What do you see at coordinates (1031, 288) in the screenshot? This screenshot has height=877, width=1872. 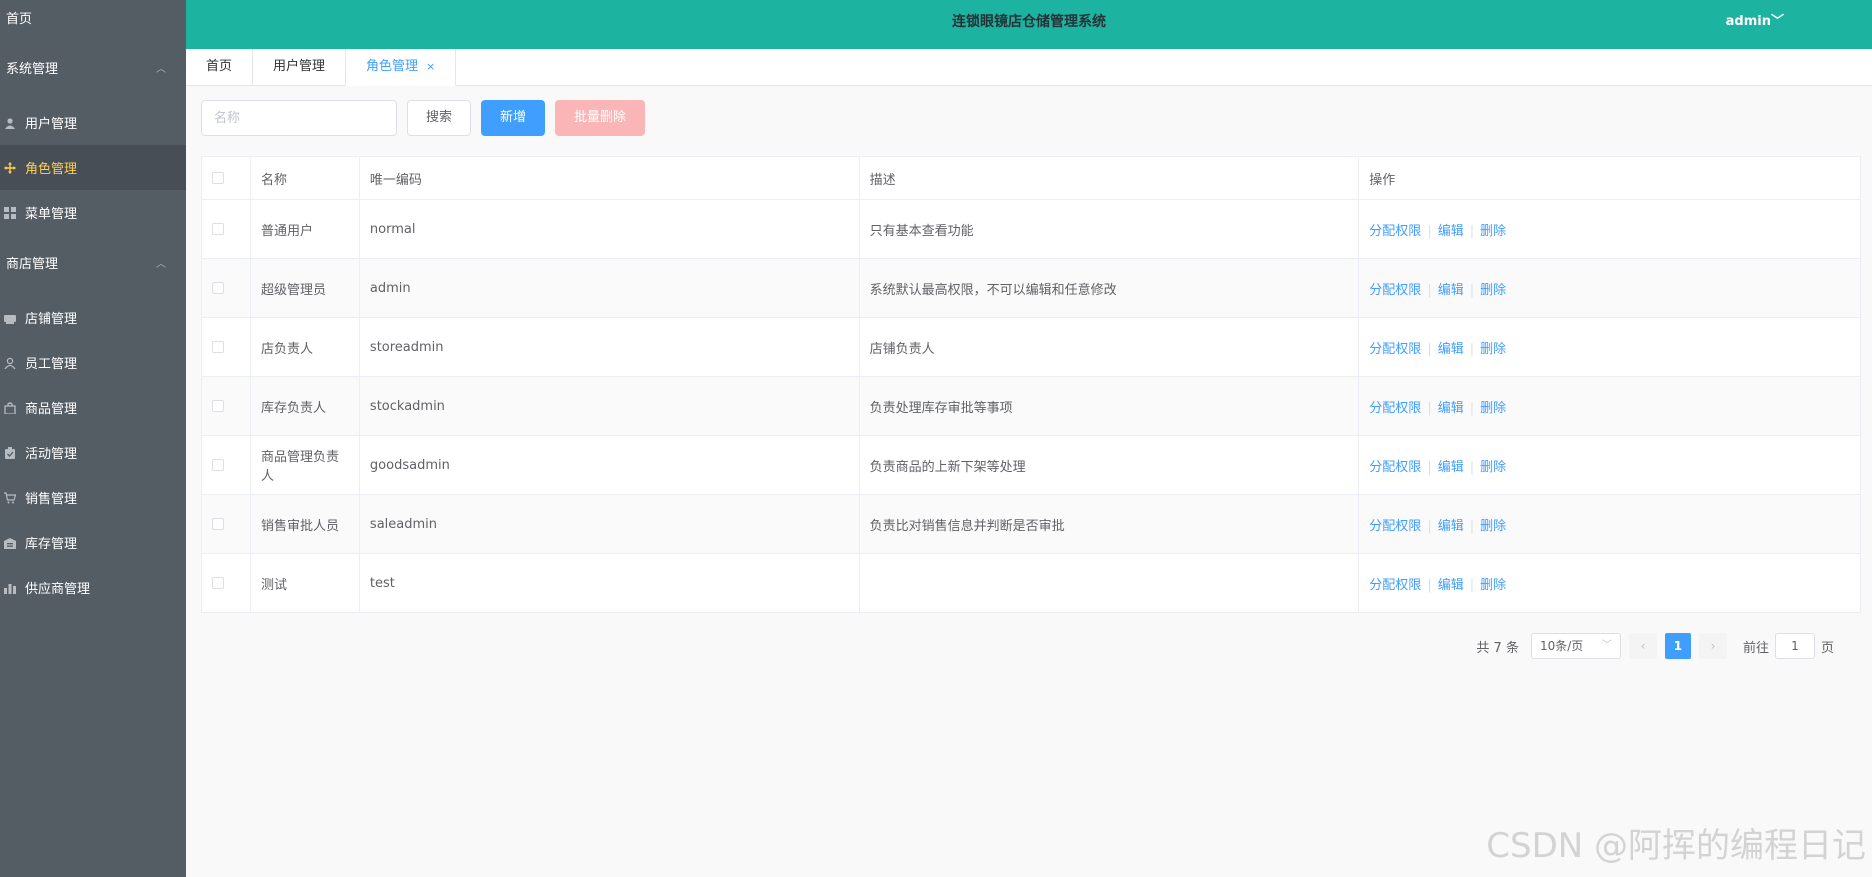 I see `table-row: 超级管理员 admin 系统默认最高权限，不可以编辑和任意修改 分配权限 | 编辑 | 删除` at bounding box center [1031, 288].